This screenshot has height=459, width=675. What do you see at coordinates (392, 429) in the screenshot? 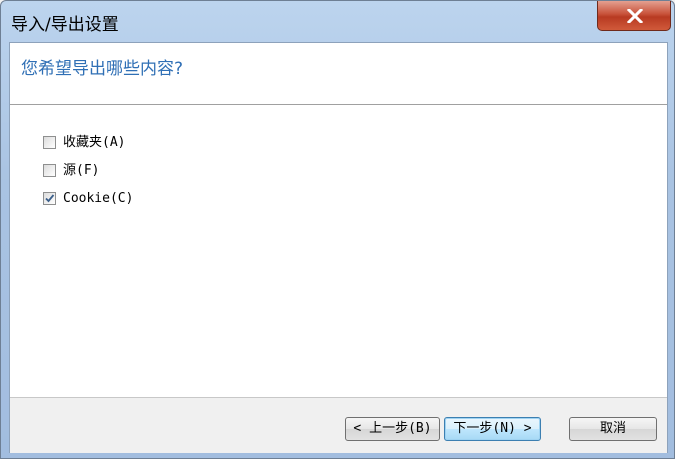
I see `back-button: < 上一步(B)` at bounding box center [392, 429].